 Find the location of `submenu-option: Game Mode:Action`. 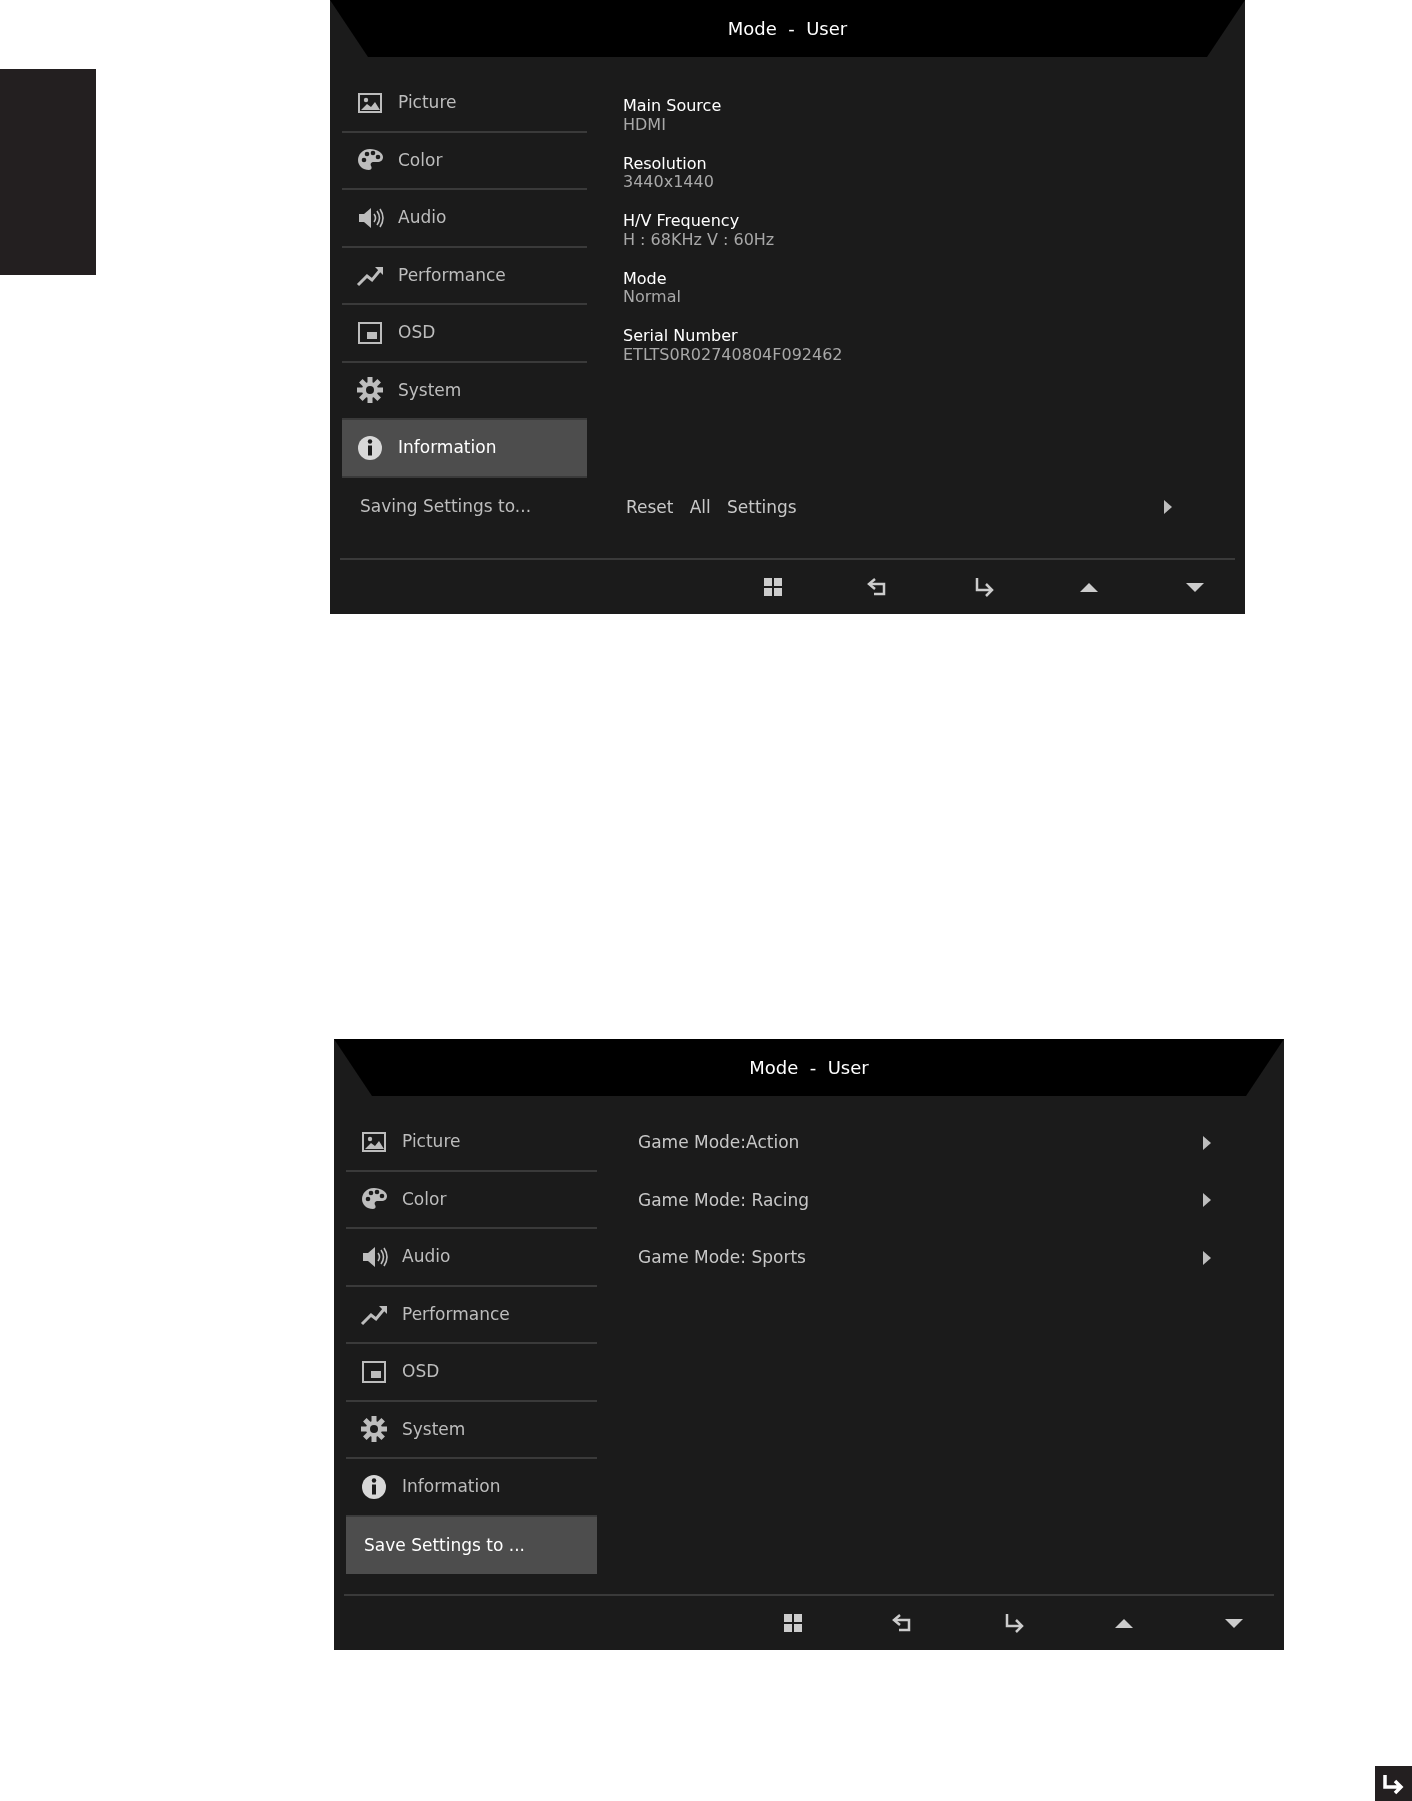

submenu-option: Game Mode:Action is located at coordinates (923, 1143).